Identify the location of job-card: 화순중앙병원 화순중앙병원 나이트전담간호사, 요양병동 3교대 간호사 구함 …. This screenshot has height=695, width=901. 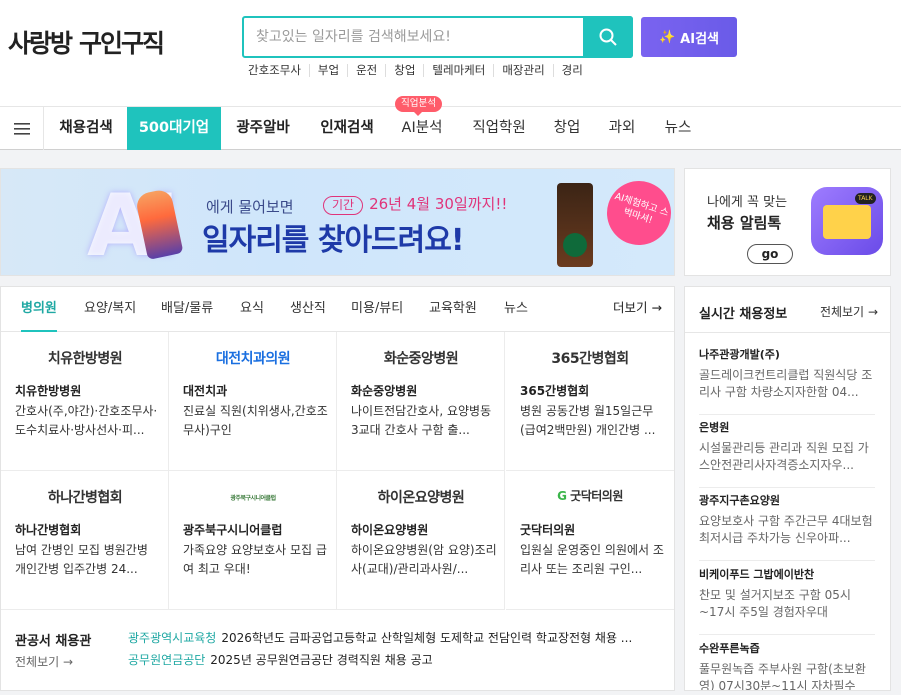
(421, 401).